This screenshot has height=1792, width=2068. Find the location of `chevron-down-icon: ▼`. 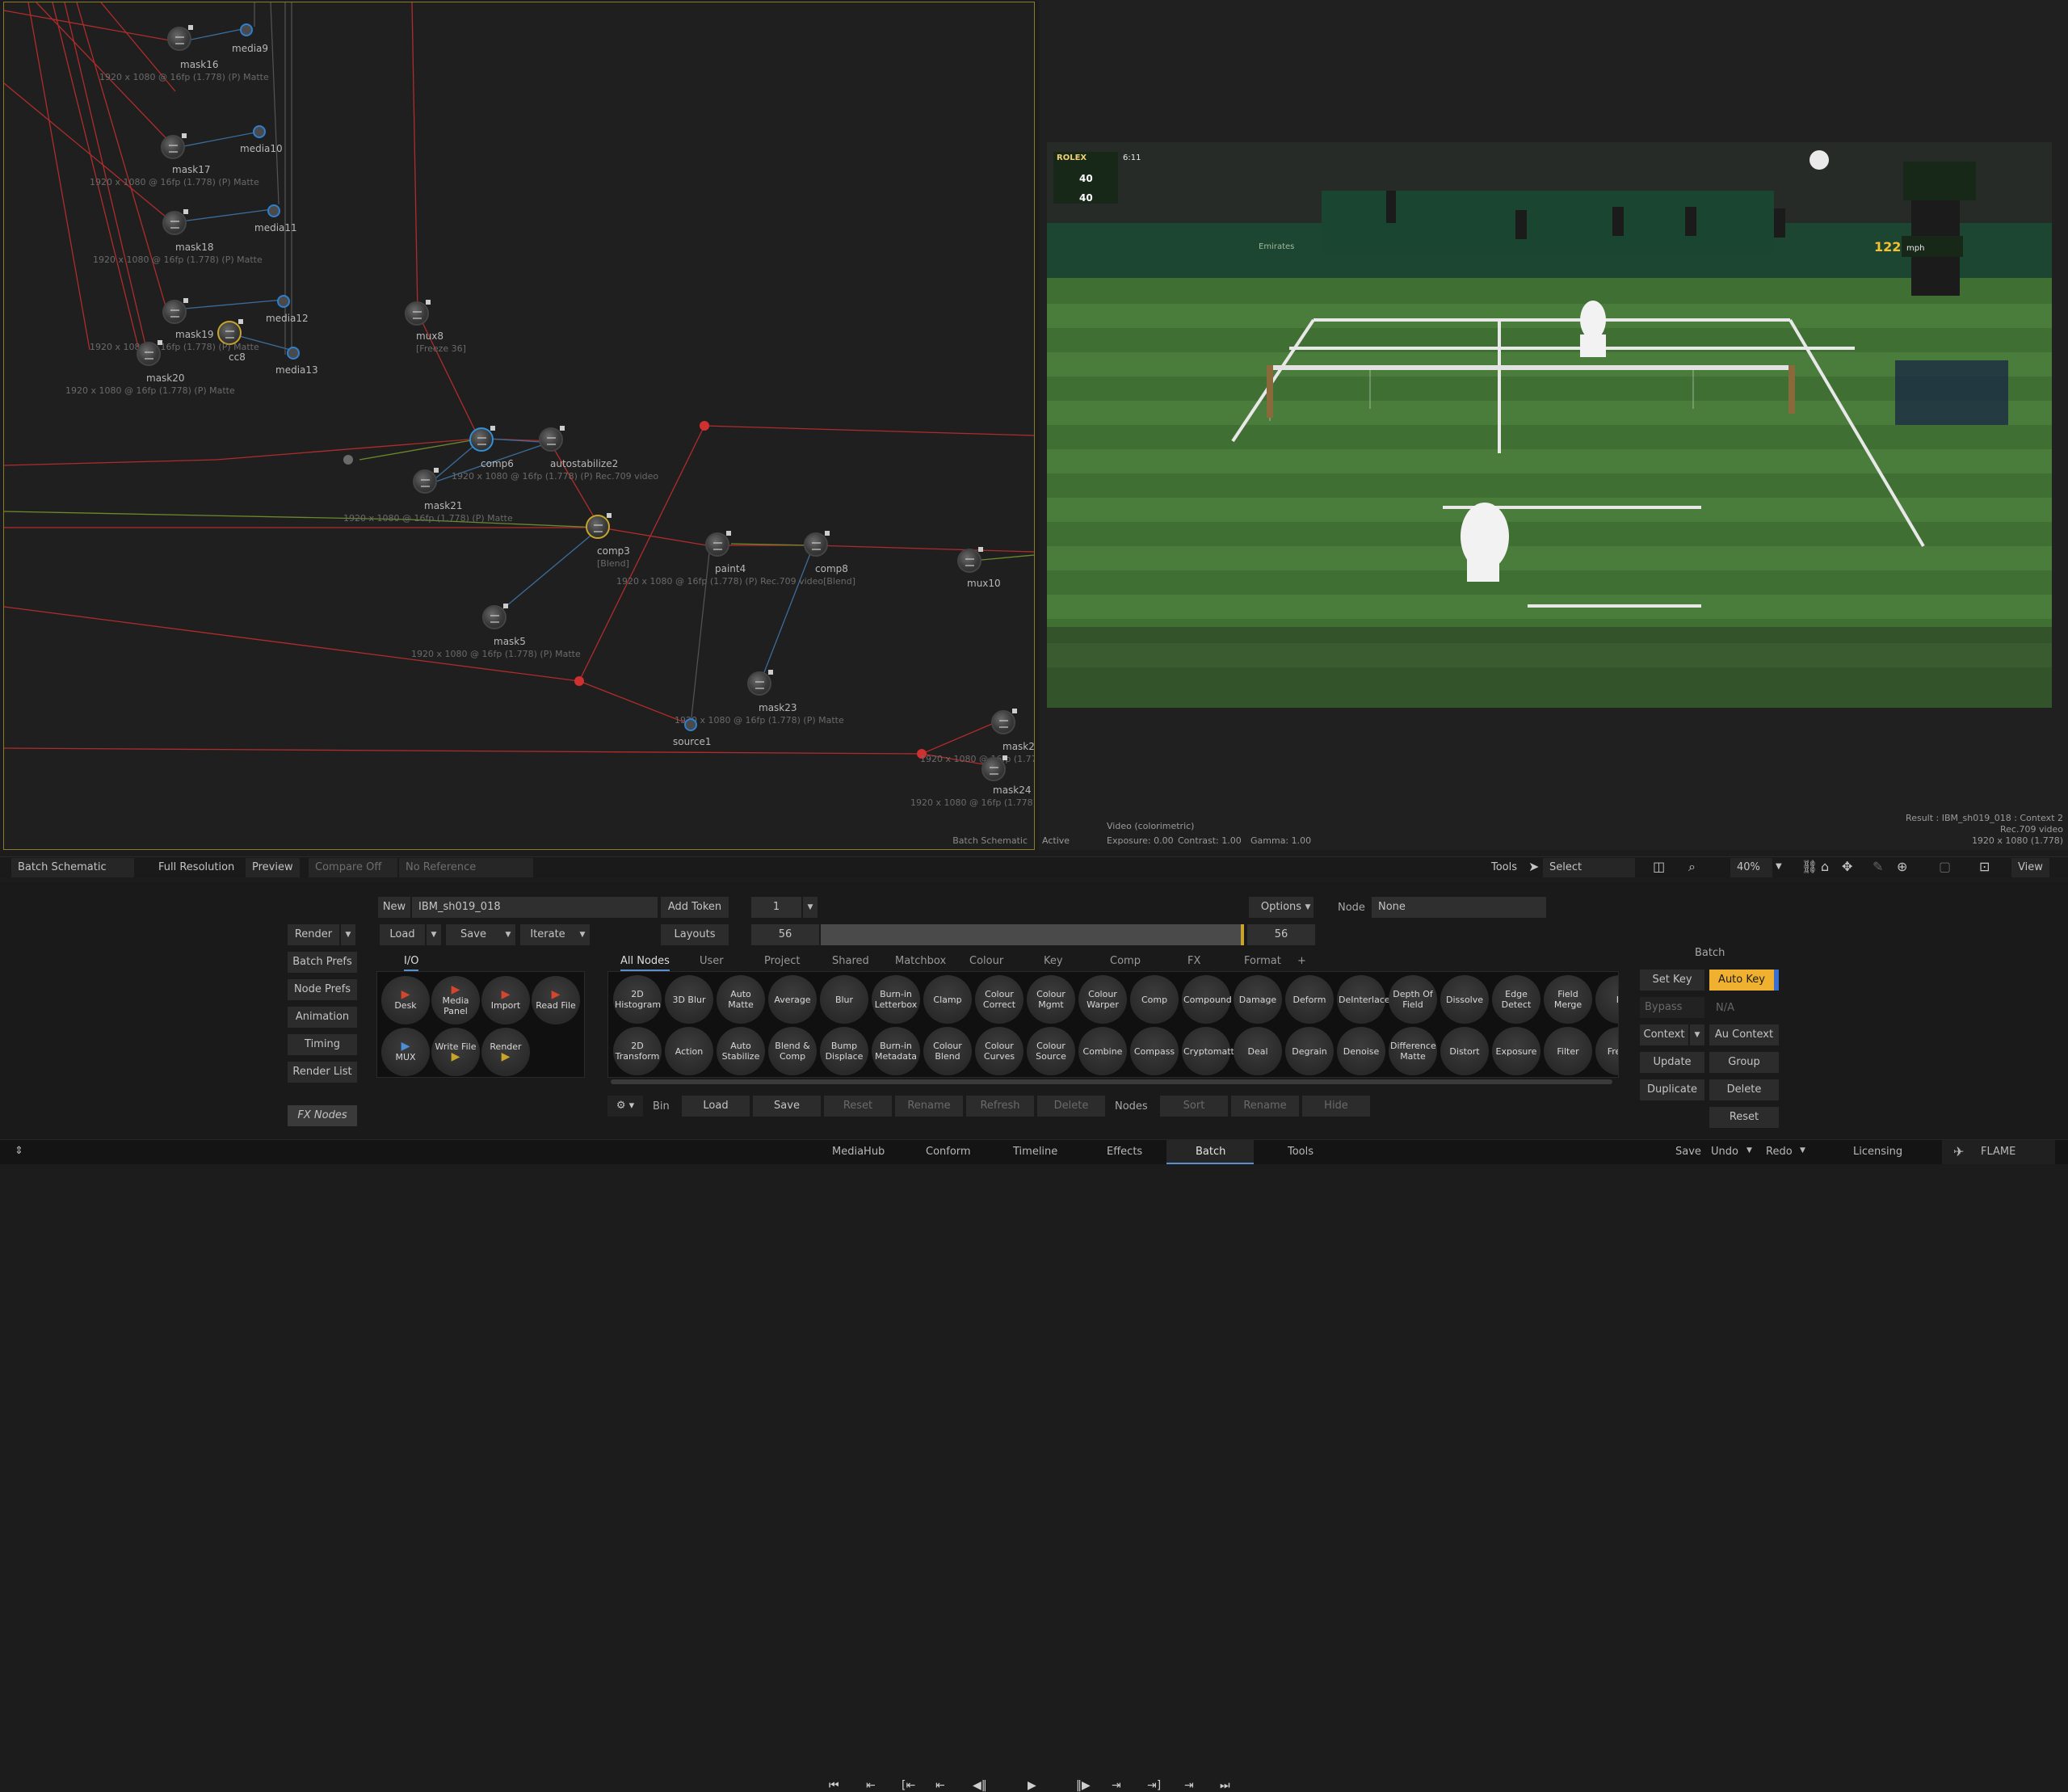

chevron-down-icon: ▼ is located at coordinates (1779, 867).